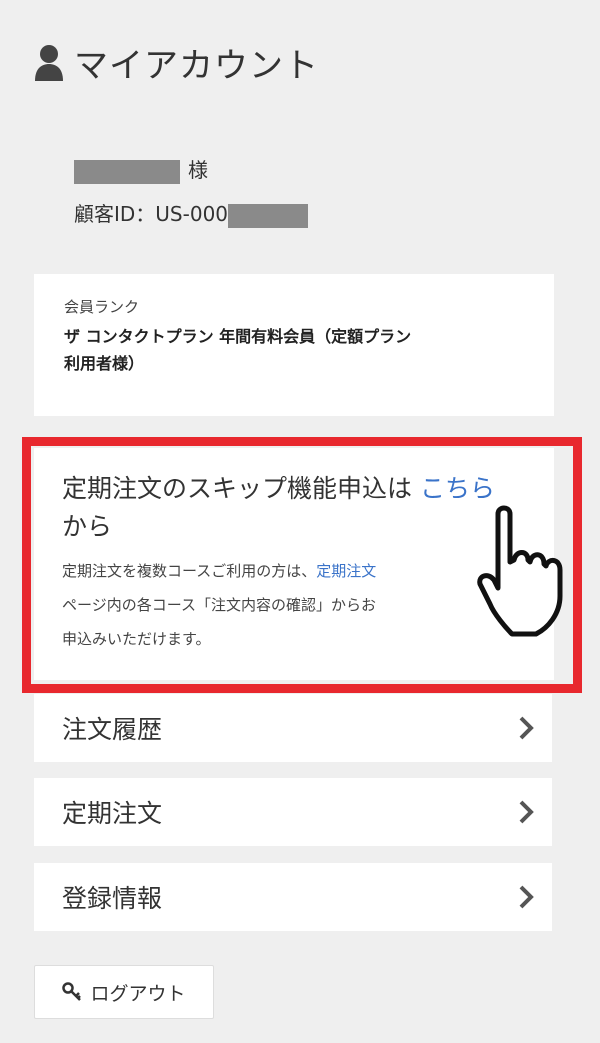 The height and width of the screenshot is (1043, 600). I want to click on skip-desc-line1: 定期注文を複数コースご利用の方は、定期注文, so click(294, 571).